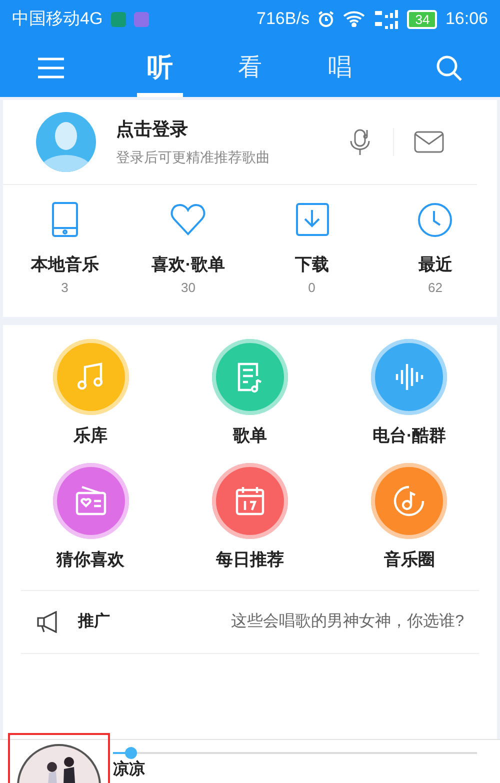 The height and width of the screenshot is (783, 500). Describe the element at coordinates (371, 142) in the screenshot. I see `mic-button` at that location.